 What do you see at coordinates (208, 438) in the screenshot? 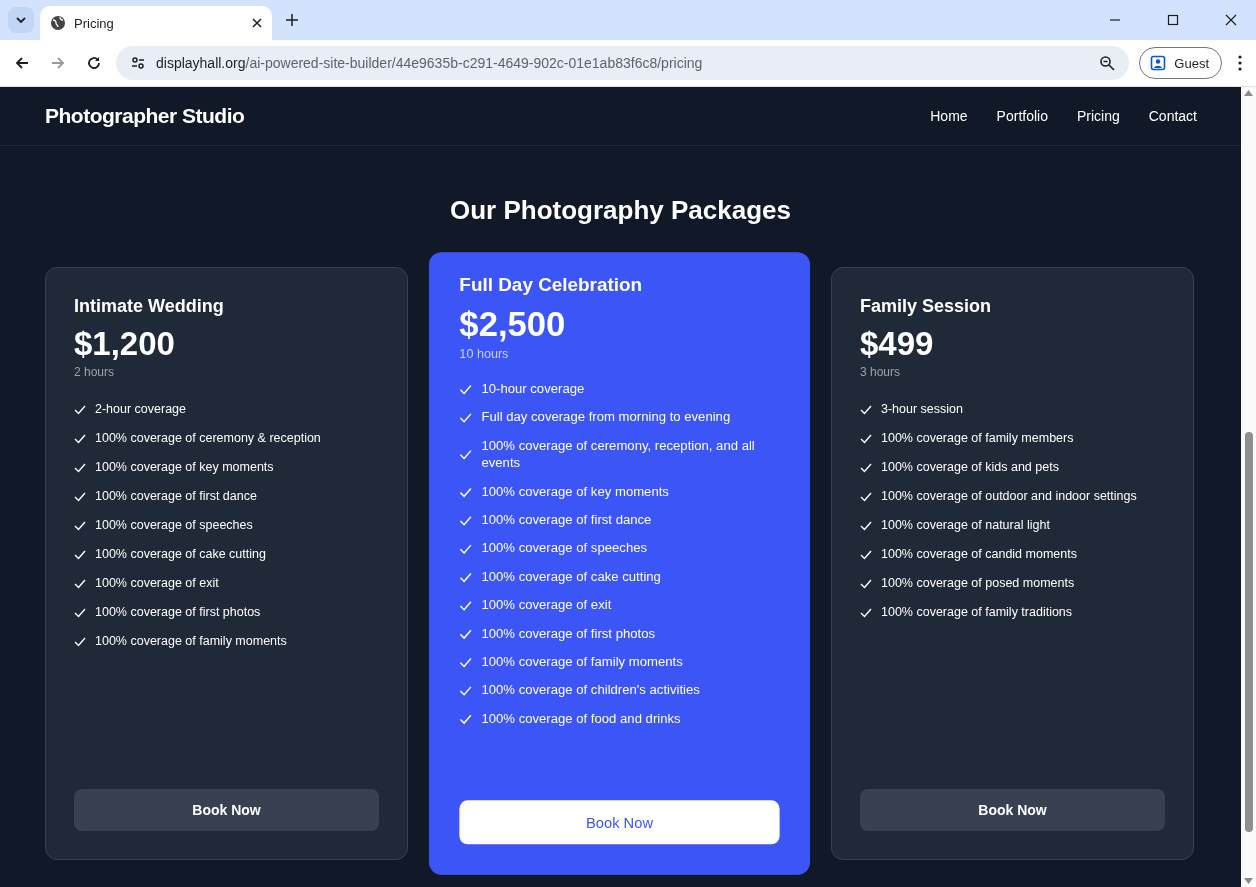
I see `feature-text: 100% coverage of ceremony & reception` at bounding box center [208, 438].